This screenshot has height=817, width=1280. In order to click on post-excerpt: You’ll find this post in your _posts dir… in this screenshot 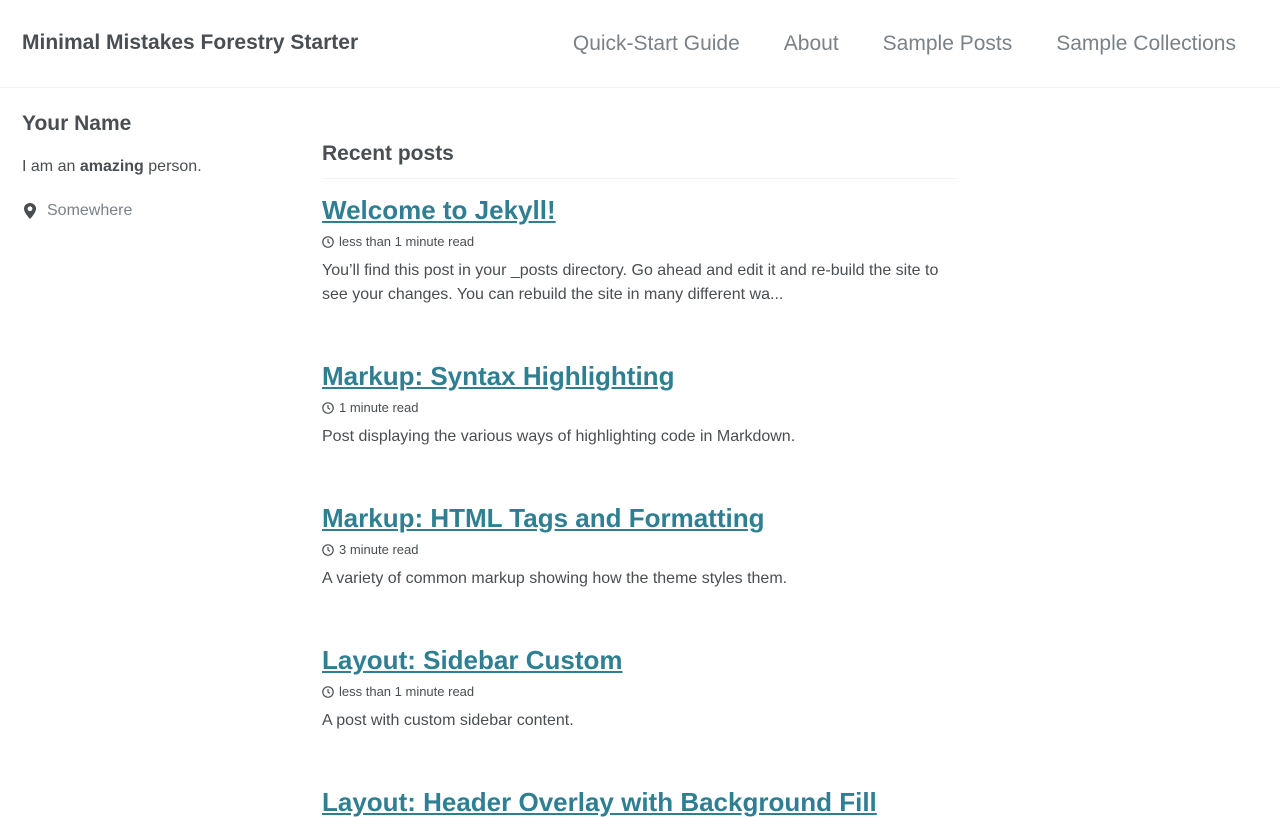, I will do `click(630, 282)`.